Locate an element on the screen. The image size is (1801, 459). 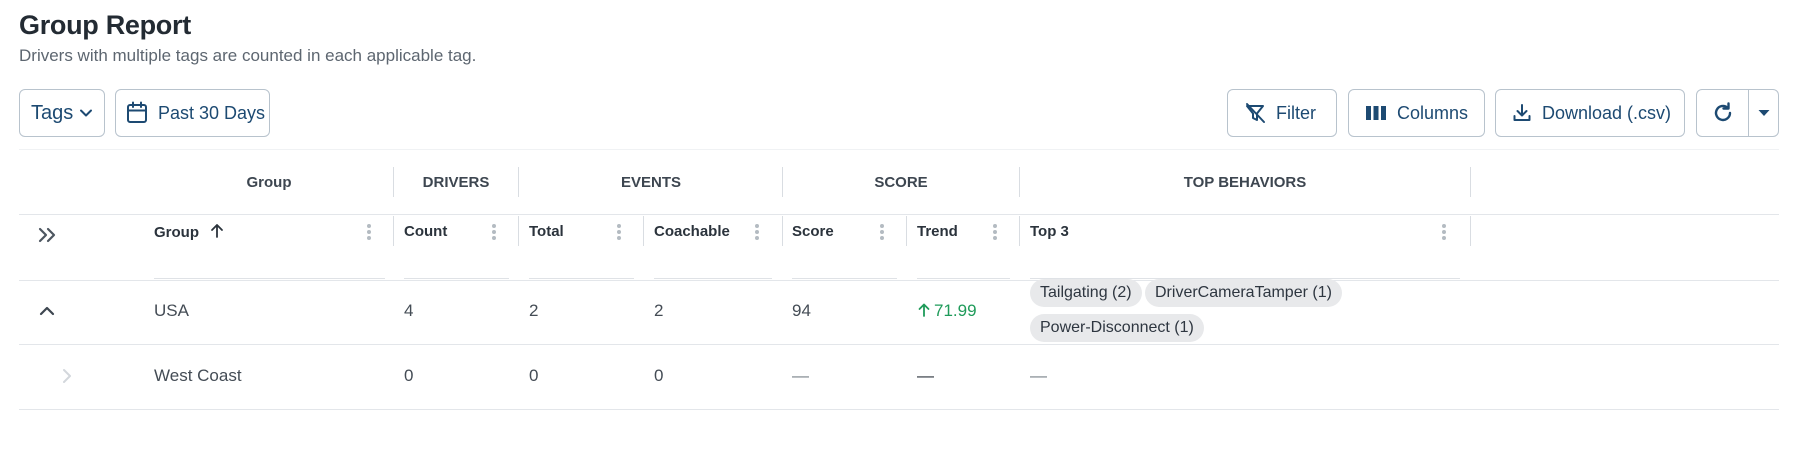
collapse-row-button is located at coordinates (47, 311).